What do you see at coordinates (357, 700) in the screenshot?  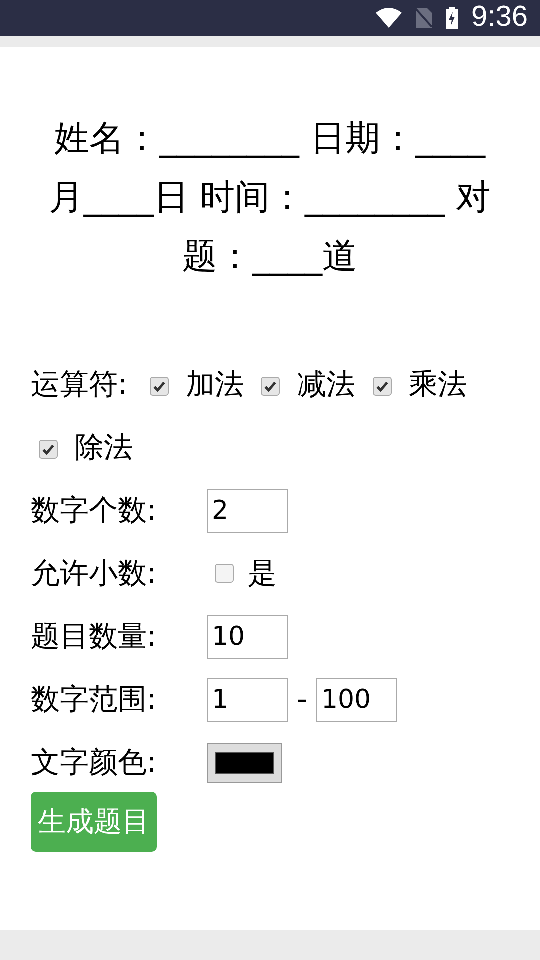 I see `input-field: 100` at bounding box center [357, 700].